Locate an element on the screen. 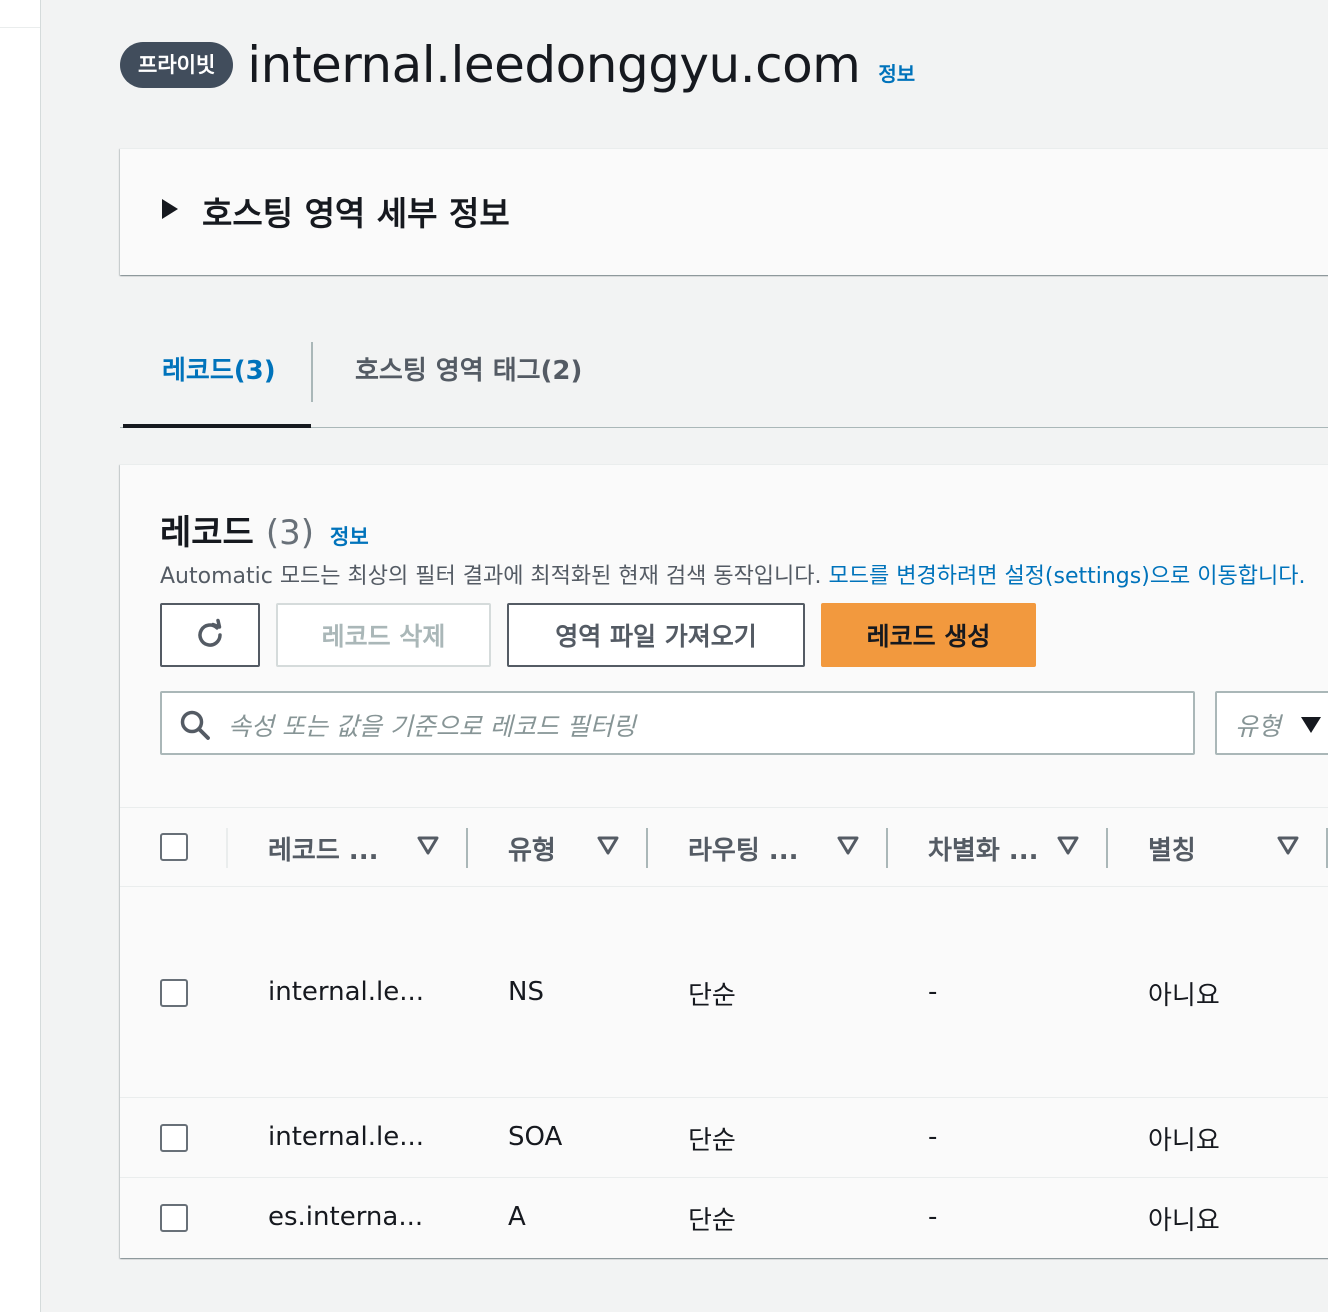  dropdown-caret-icon is located at coordinates (1311, 725).